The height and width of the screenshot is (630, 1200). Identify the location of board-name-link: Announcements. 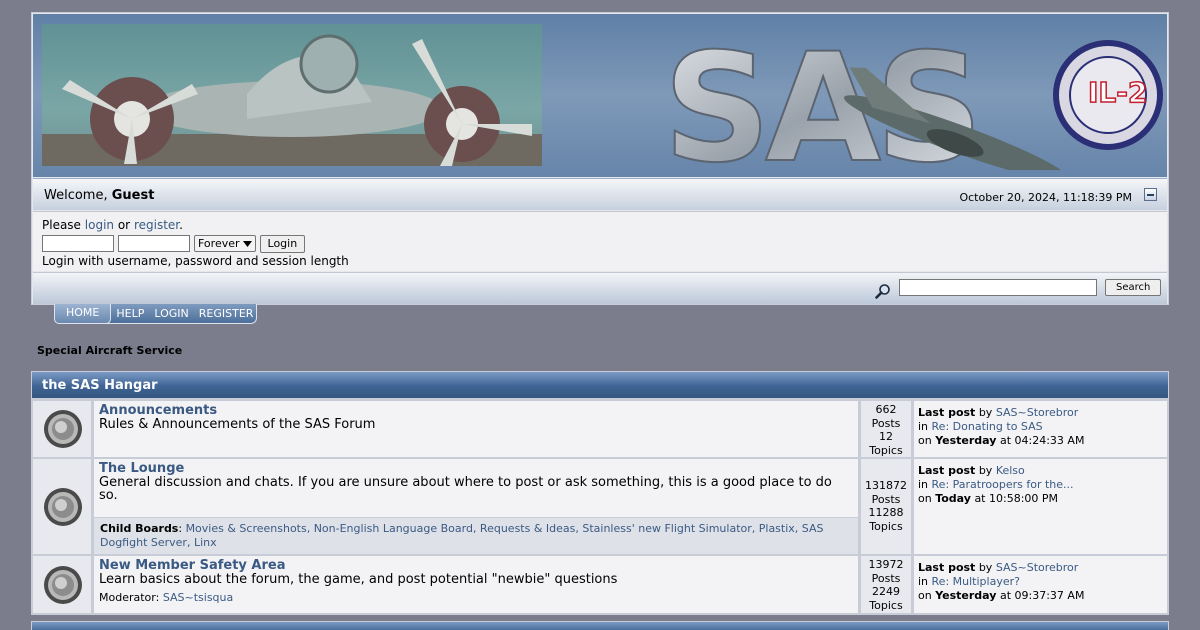
(476, 410).